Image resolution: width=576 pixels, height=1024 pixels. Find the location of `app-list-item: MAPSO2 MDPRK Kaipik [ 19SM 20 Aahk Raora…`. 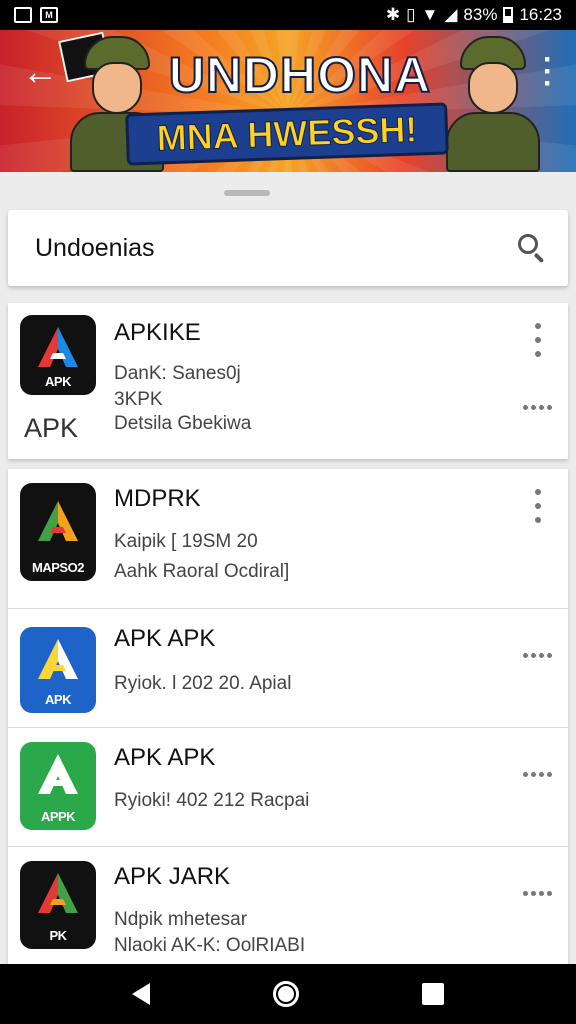

app-list-item: MAPSO2 MDPRK Kaipik [ 19SM 20 Aahk Raora… is located at coordinates (288, 538).